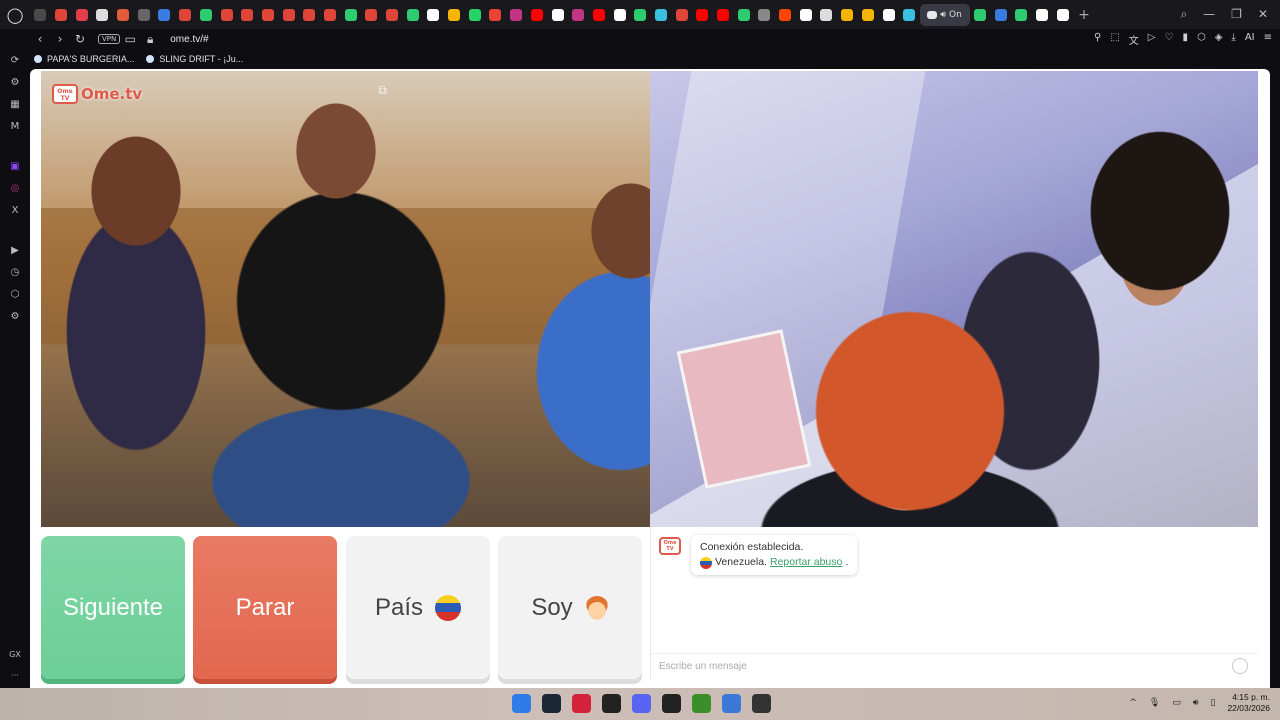  What do you see at coordinates (80, 39) in the screenshot?
I see `reload-button: ↻` at bounding box center [80, 39].